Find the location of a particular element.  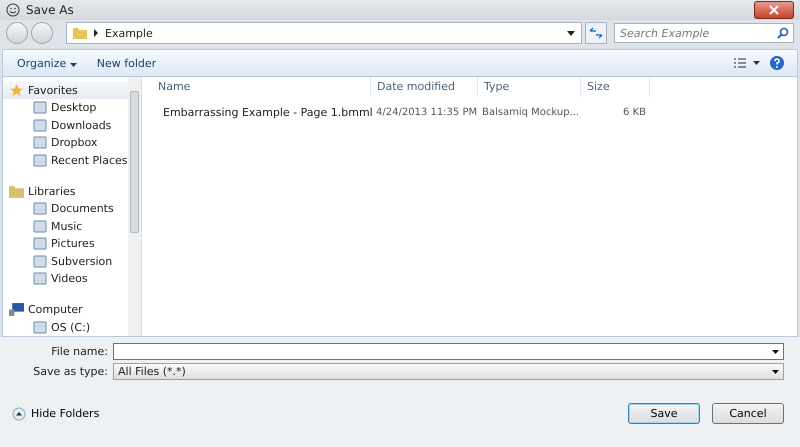

new-folder-button: New folder is located at coordinates (126, 63).